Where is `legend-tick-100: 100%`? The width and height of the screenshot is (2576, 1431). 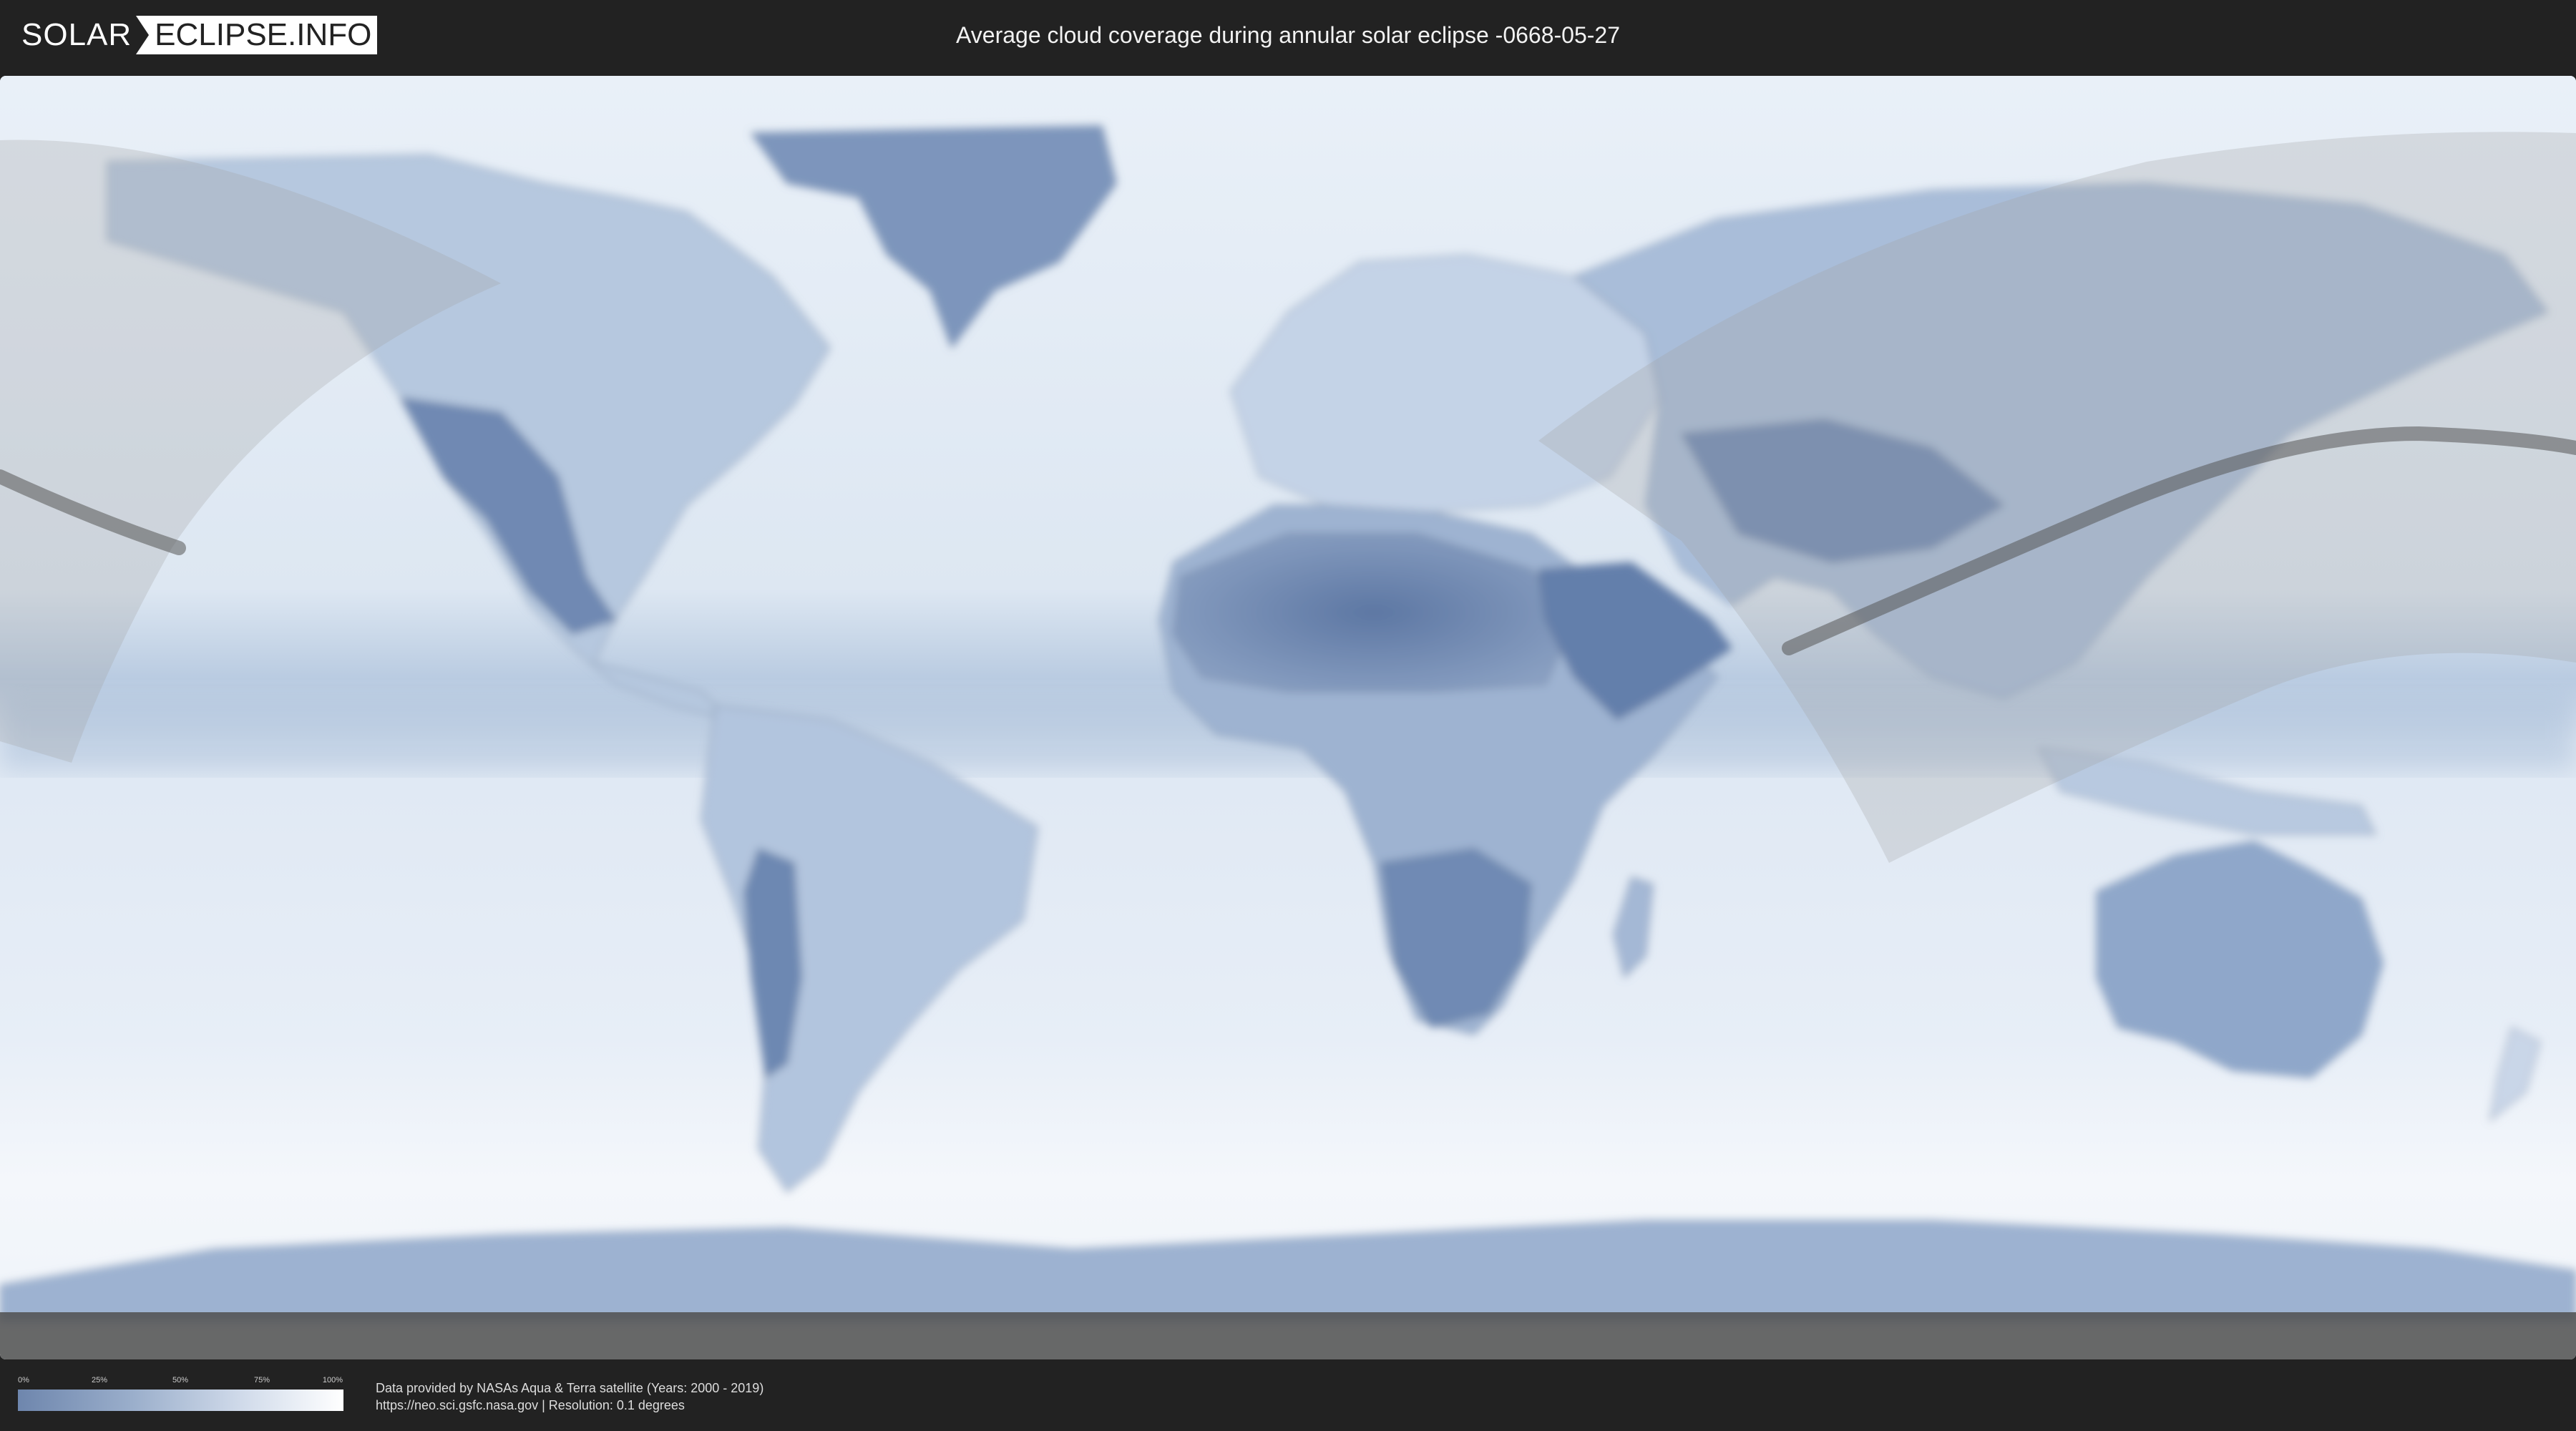 legend-tick-100: 100% is located at coordinates (332, 1380).